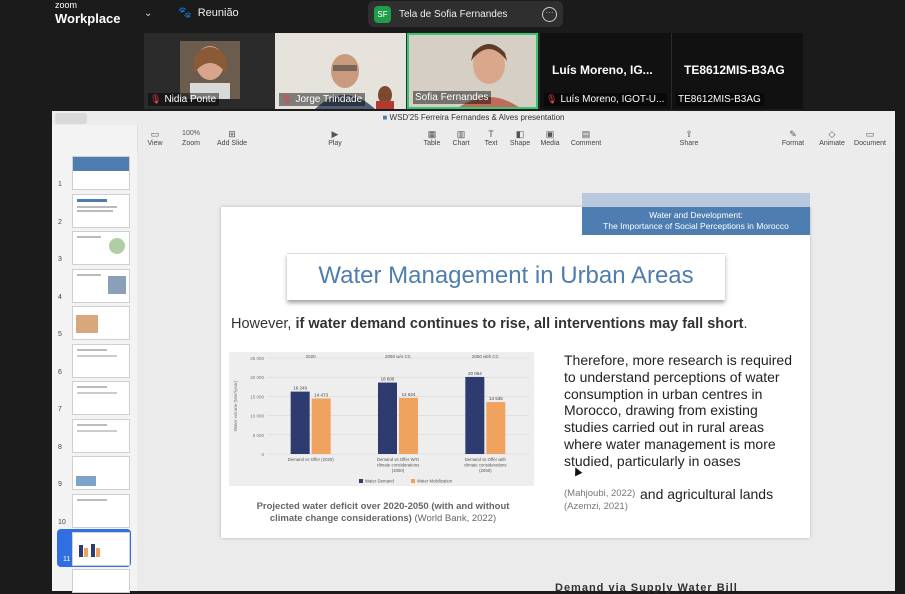  Describe the element at coordinates (335, 134) in the screenshot. I see `play-icon: ▶` at that location.